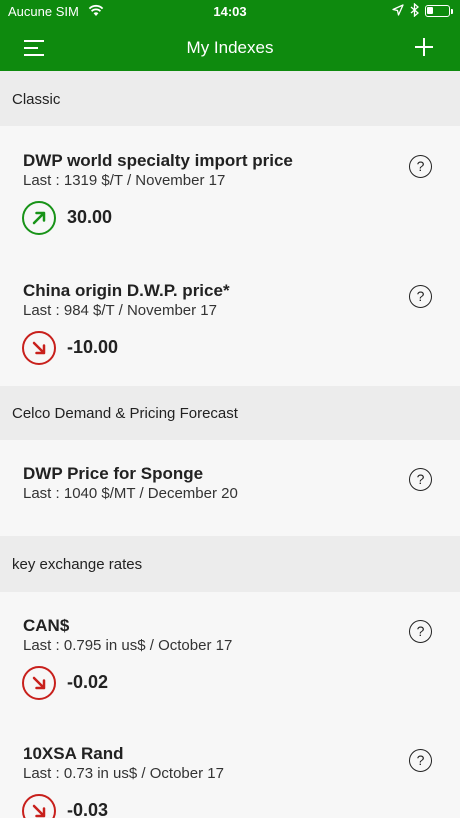 Image resolution: width=460 pixels, height=818 pixels. Describe the element at coordinates (90, 217) in the screenshot. I see `index-change-value: 30.00` at that location.